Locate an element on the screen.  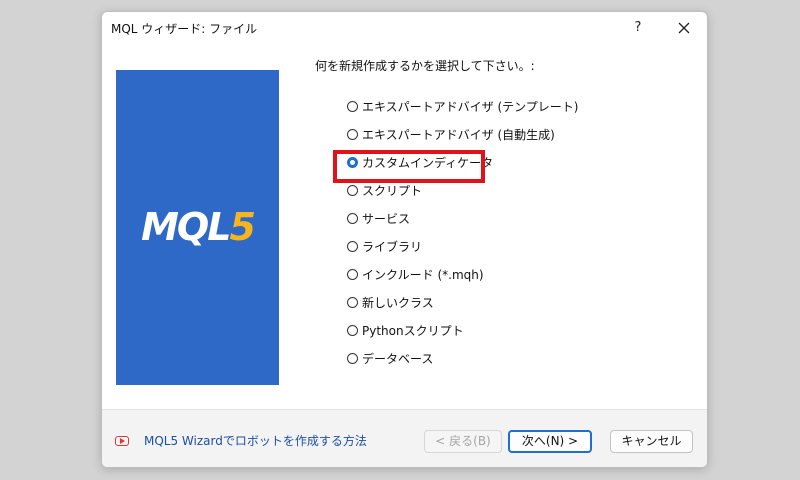
option-label: エキスパートアドバイザ (自動生成) is located at coordinates (458, 134).